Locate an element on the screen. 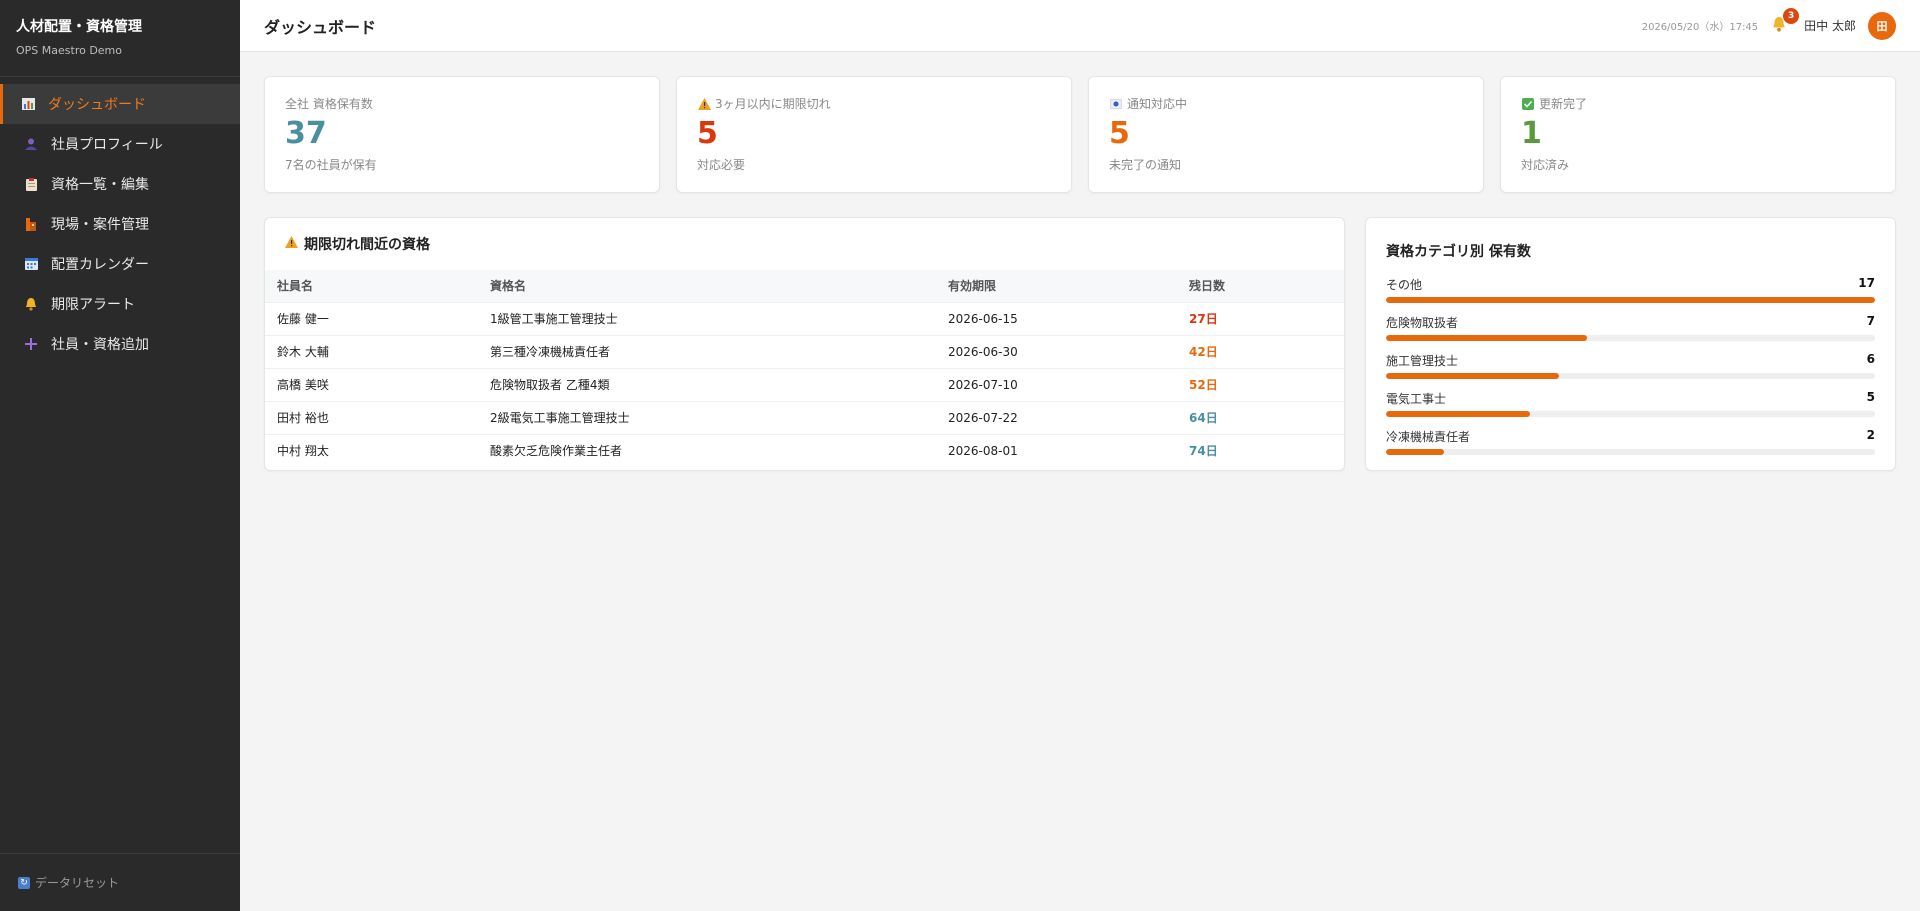  sidebar-item-label: 期限アラート is located at coordinates (93, 305).